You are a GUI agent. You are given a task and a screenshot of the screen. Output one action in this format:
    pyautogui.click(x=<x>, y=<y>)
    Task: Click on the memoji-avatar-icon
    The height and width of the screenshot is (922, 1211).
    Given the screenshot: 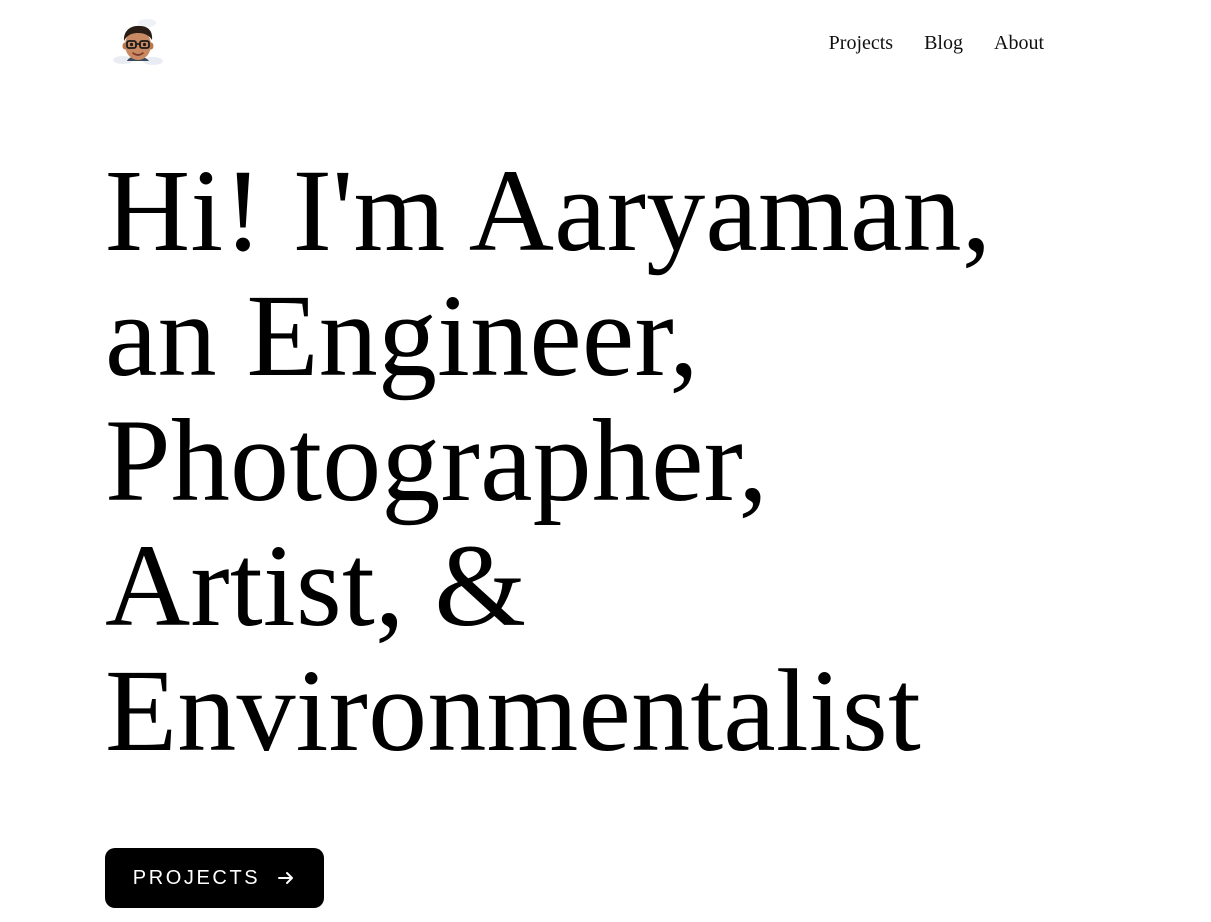 What is the action you would take?
    pyautogui.click(x=138, y=42)
    